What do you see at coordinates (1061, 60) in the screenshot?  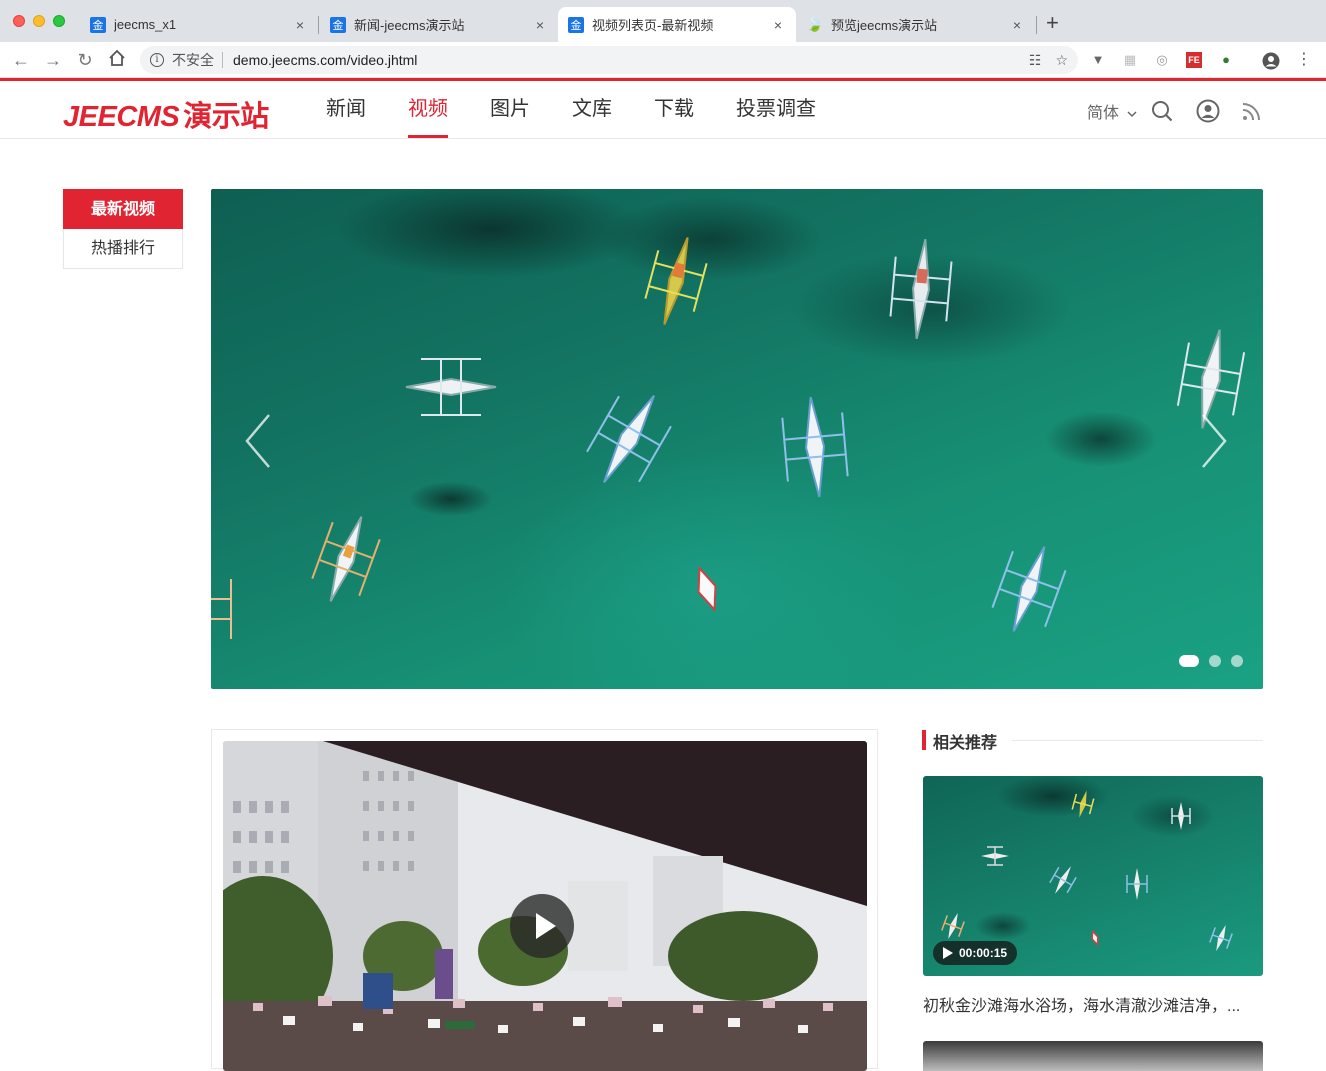 I see `star-icon: ☆` at bounding box center [1061, 60].